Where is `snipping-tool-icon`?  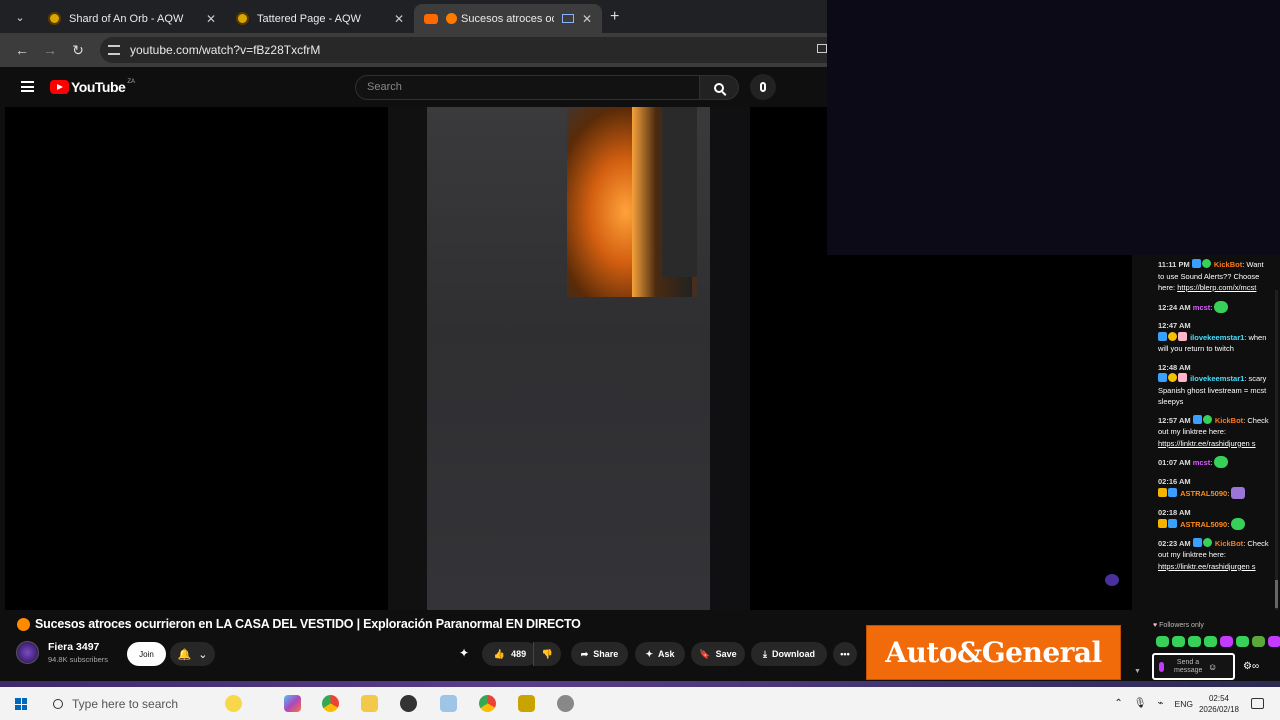
snipping-tool-icon is located at coordinates (448, 703).